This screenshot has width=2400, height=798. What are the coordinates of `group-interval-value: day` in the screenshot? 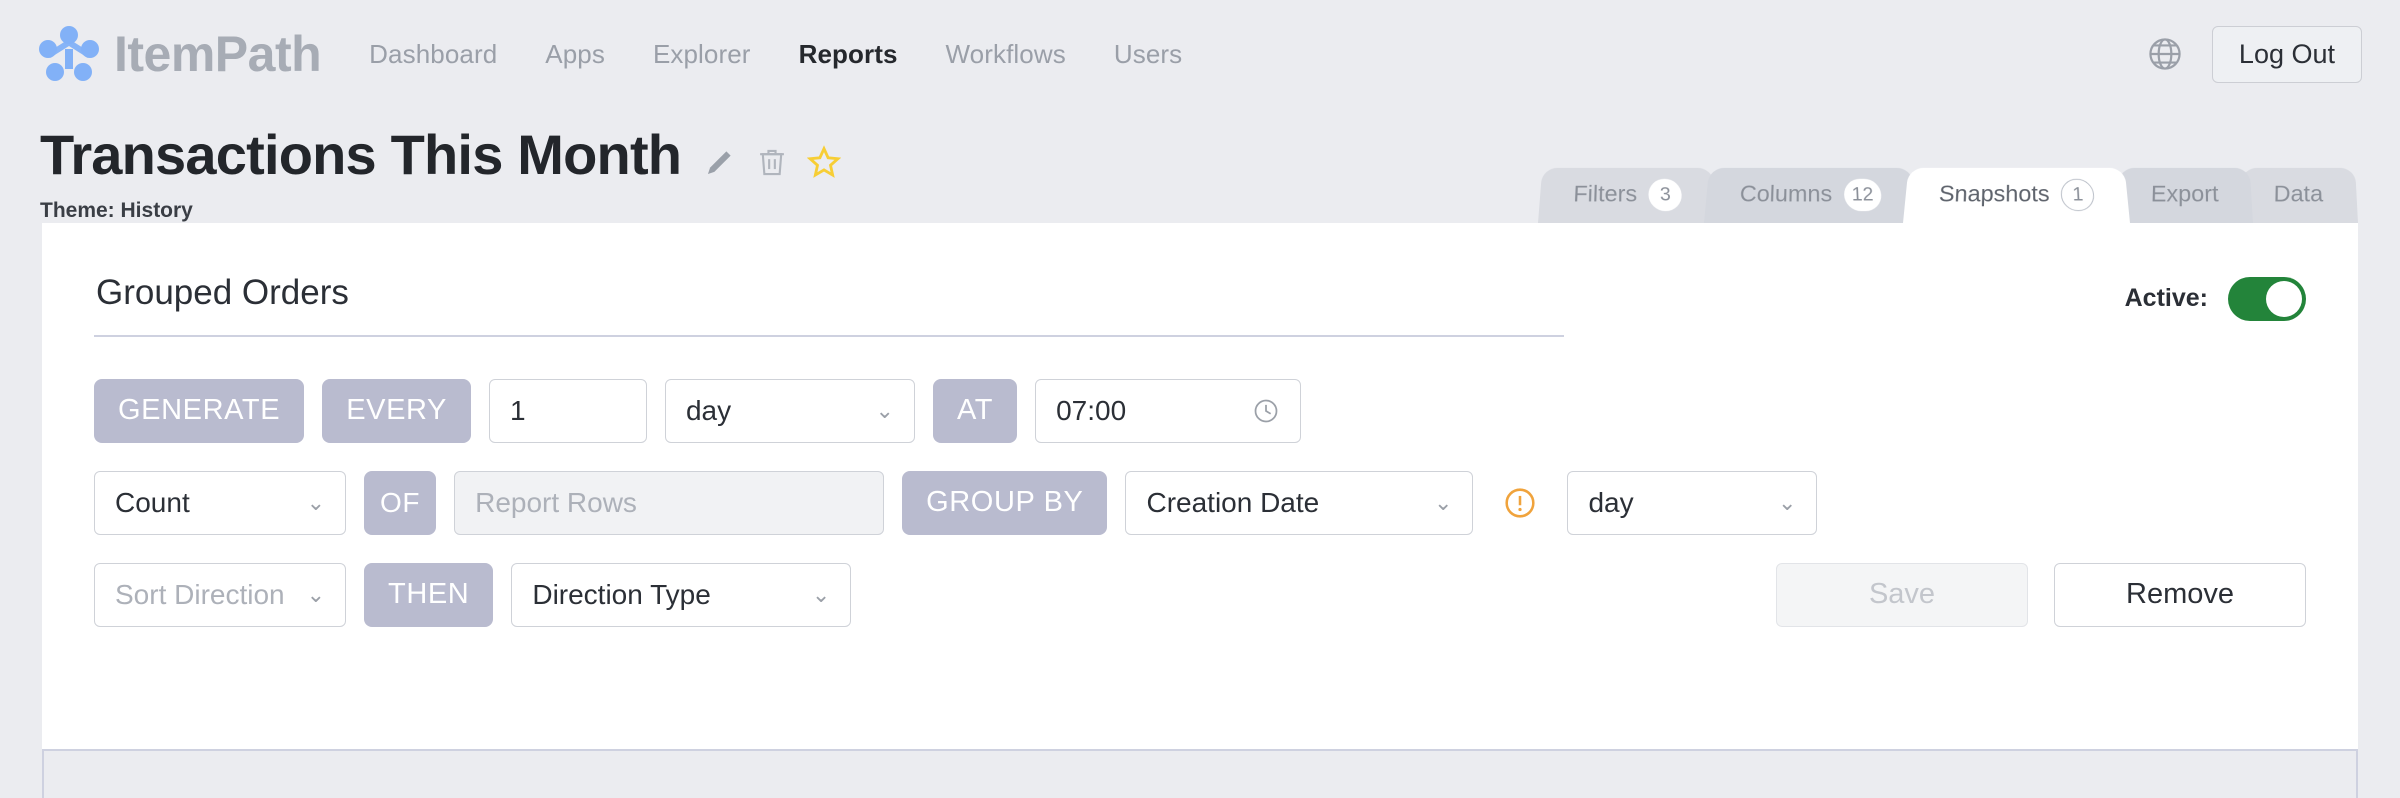 It's located at (1611, 502).